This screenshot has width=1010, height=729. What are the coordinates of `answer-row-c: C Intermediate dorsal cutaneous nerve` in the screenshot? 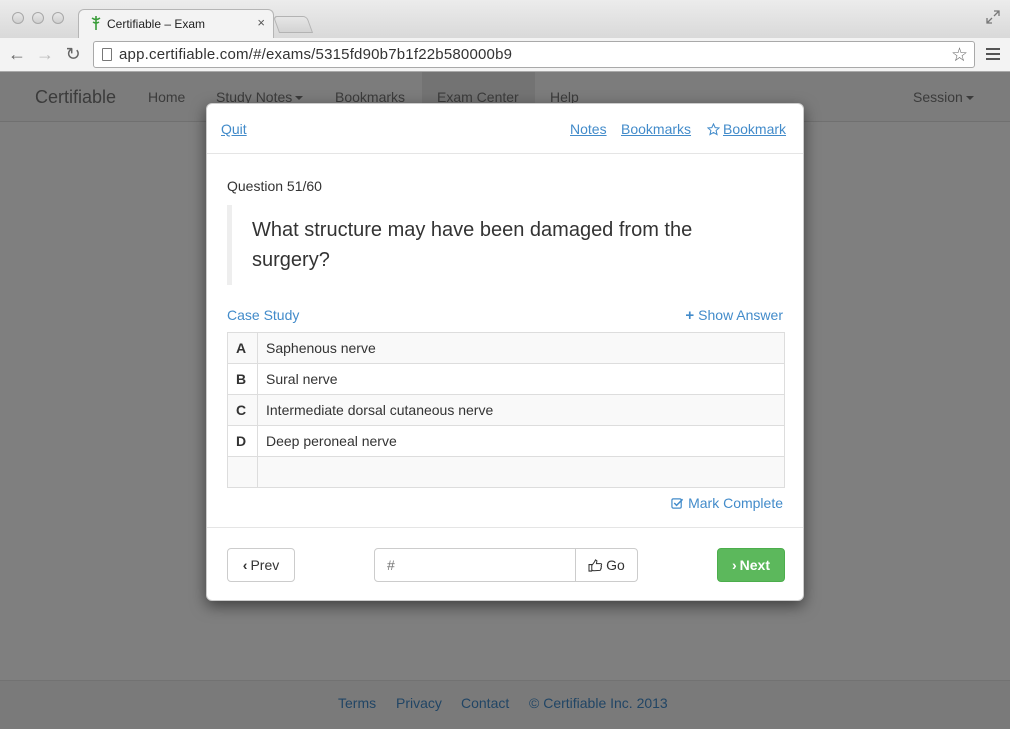 It's located at (506, 410).